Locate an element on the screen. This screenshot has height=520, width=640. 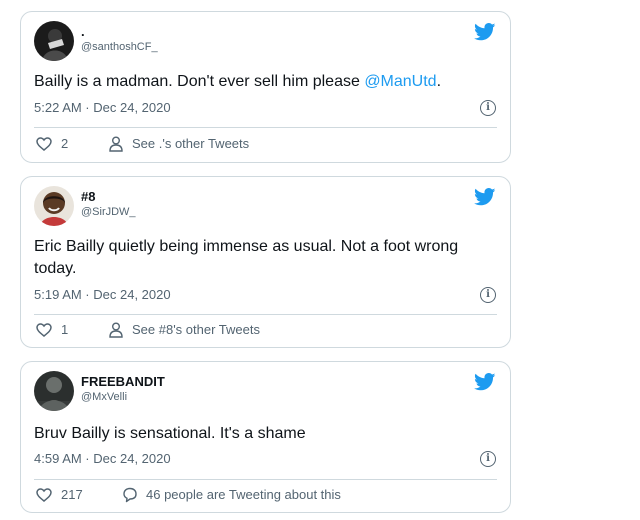
tweeting-about-this-link: 46 people are Tweeting about this is located at coordinates (243, 495).